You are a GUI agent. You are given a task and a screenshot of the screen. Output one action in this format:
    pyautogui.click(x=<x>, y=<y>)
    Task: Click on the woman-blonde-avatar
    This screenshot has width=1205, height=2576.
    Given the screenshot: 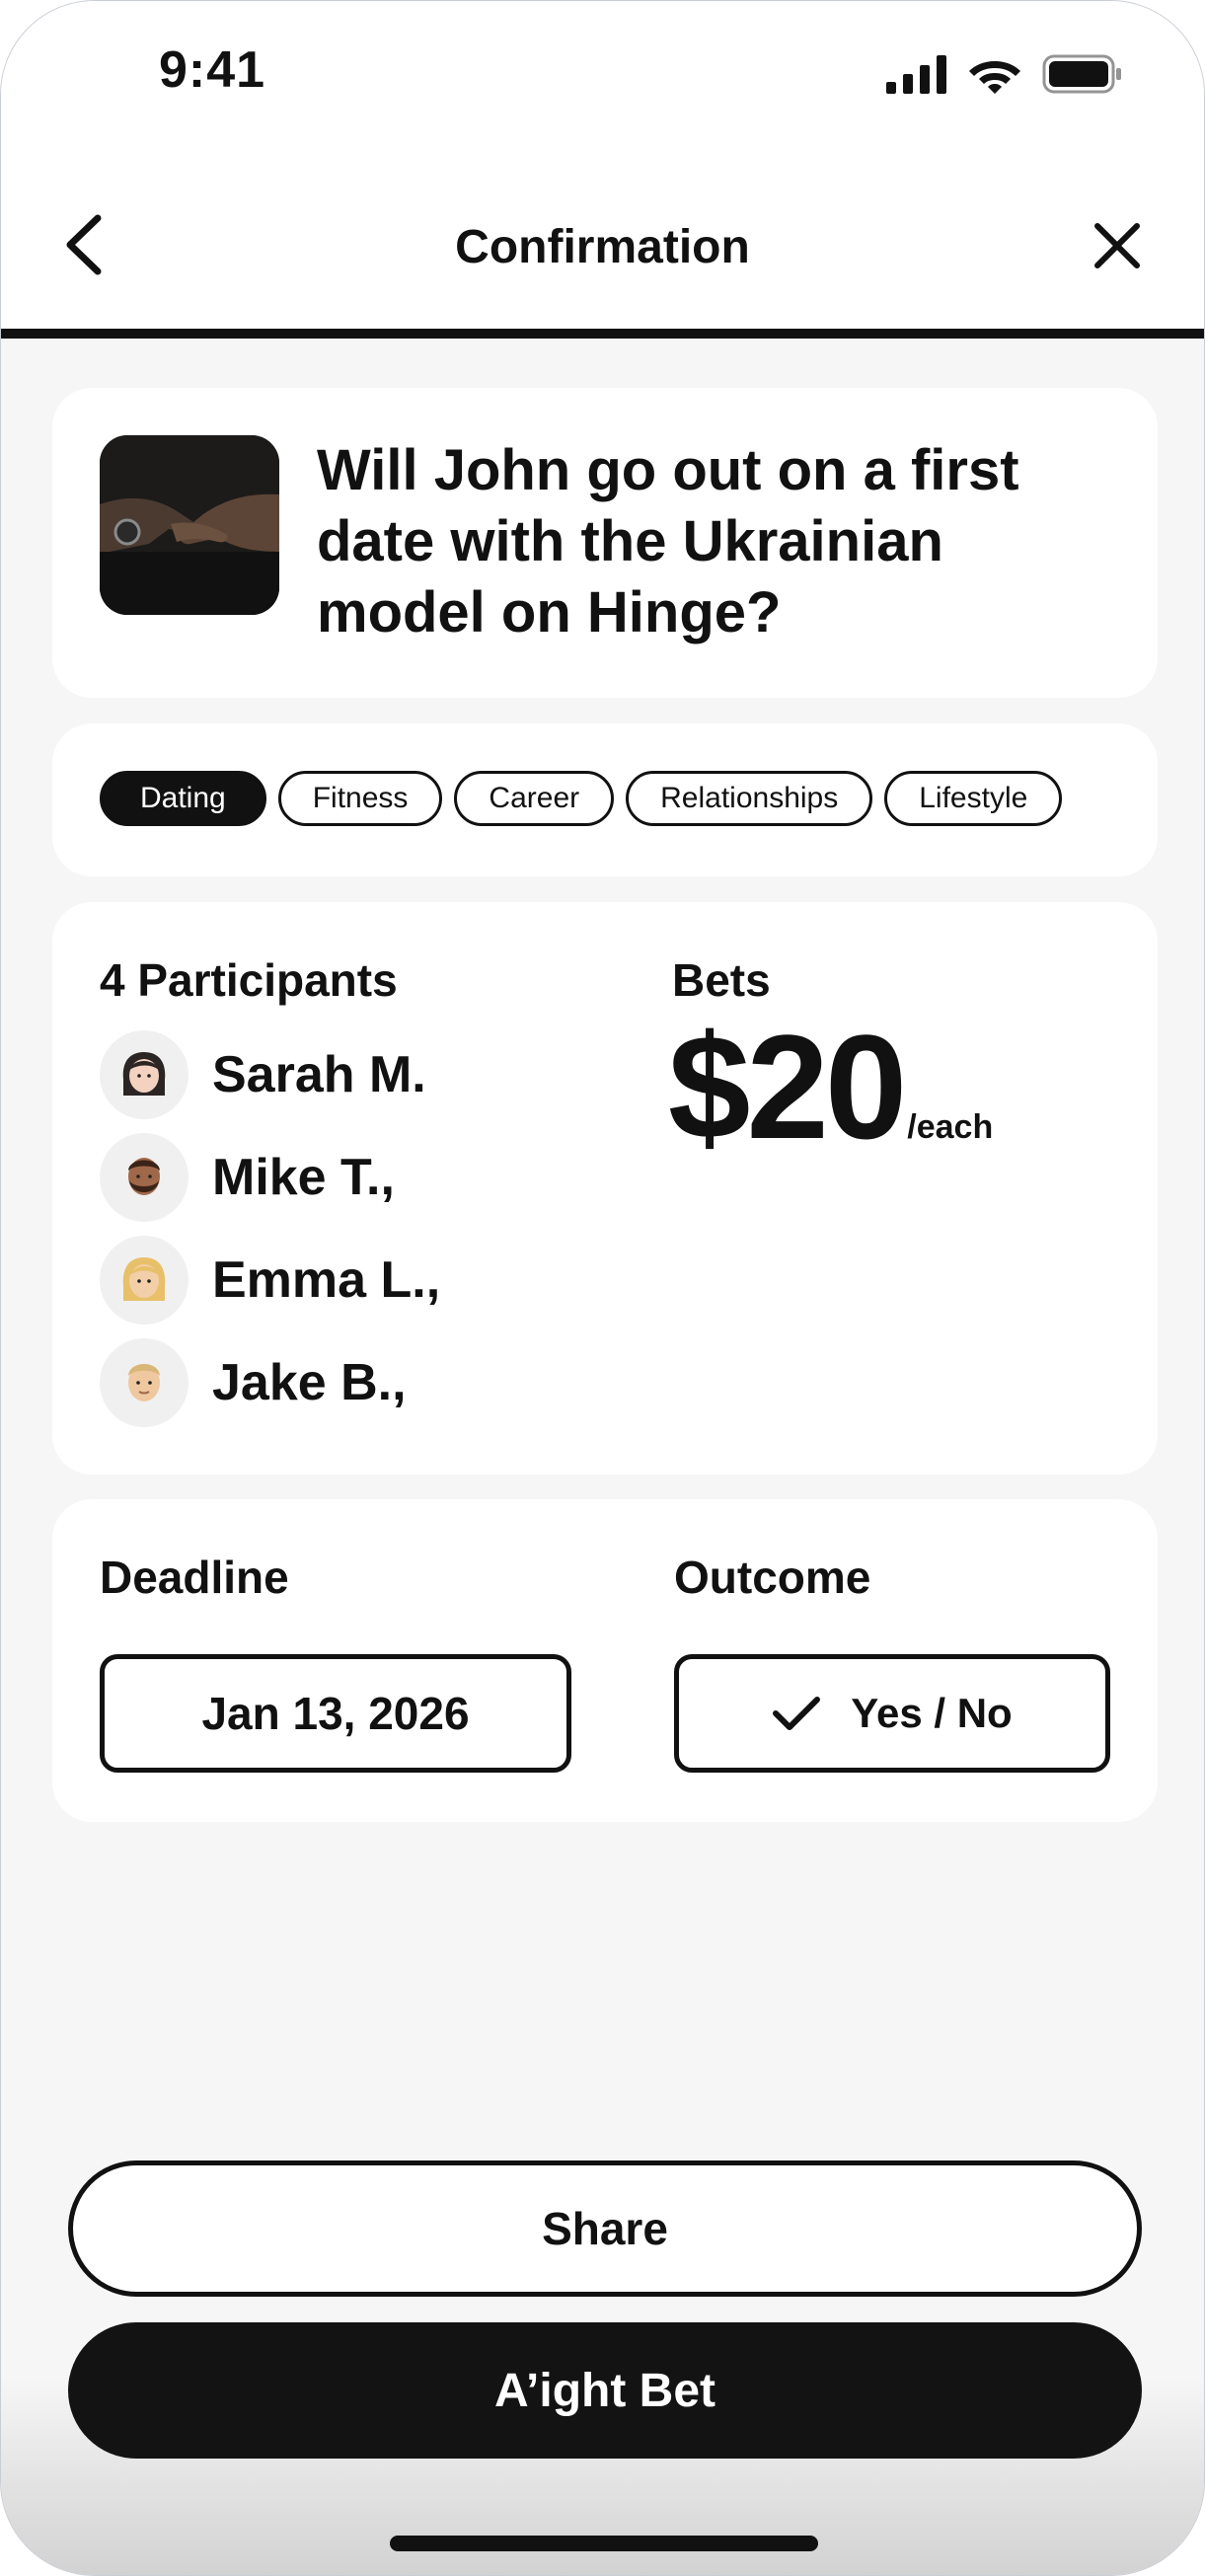 What is the action you would take?
    pyautogui.click(x=144, y=1280)
    